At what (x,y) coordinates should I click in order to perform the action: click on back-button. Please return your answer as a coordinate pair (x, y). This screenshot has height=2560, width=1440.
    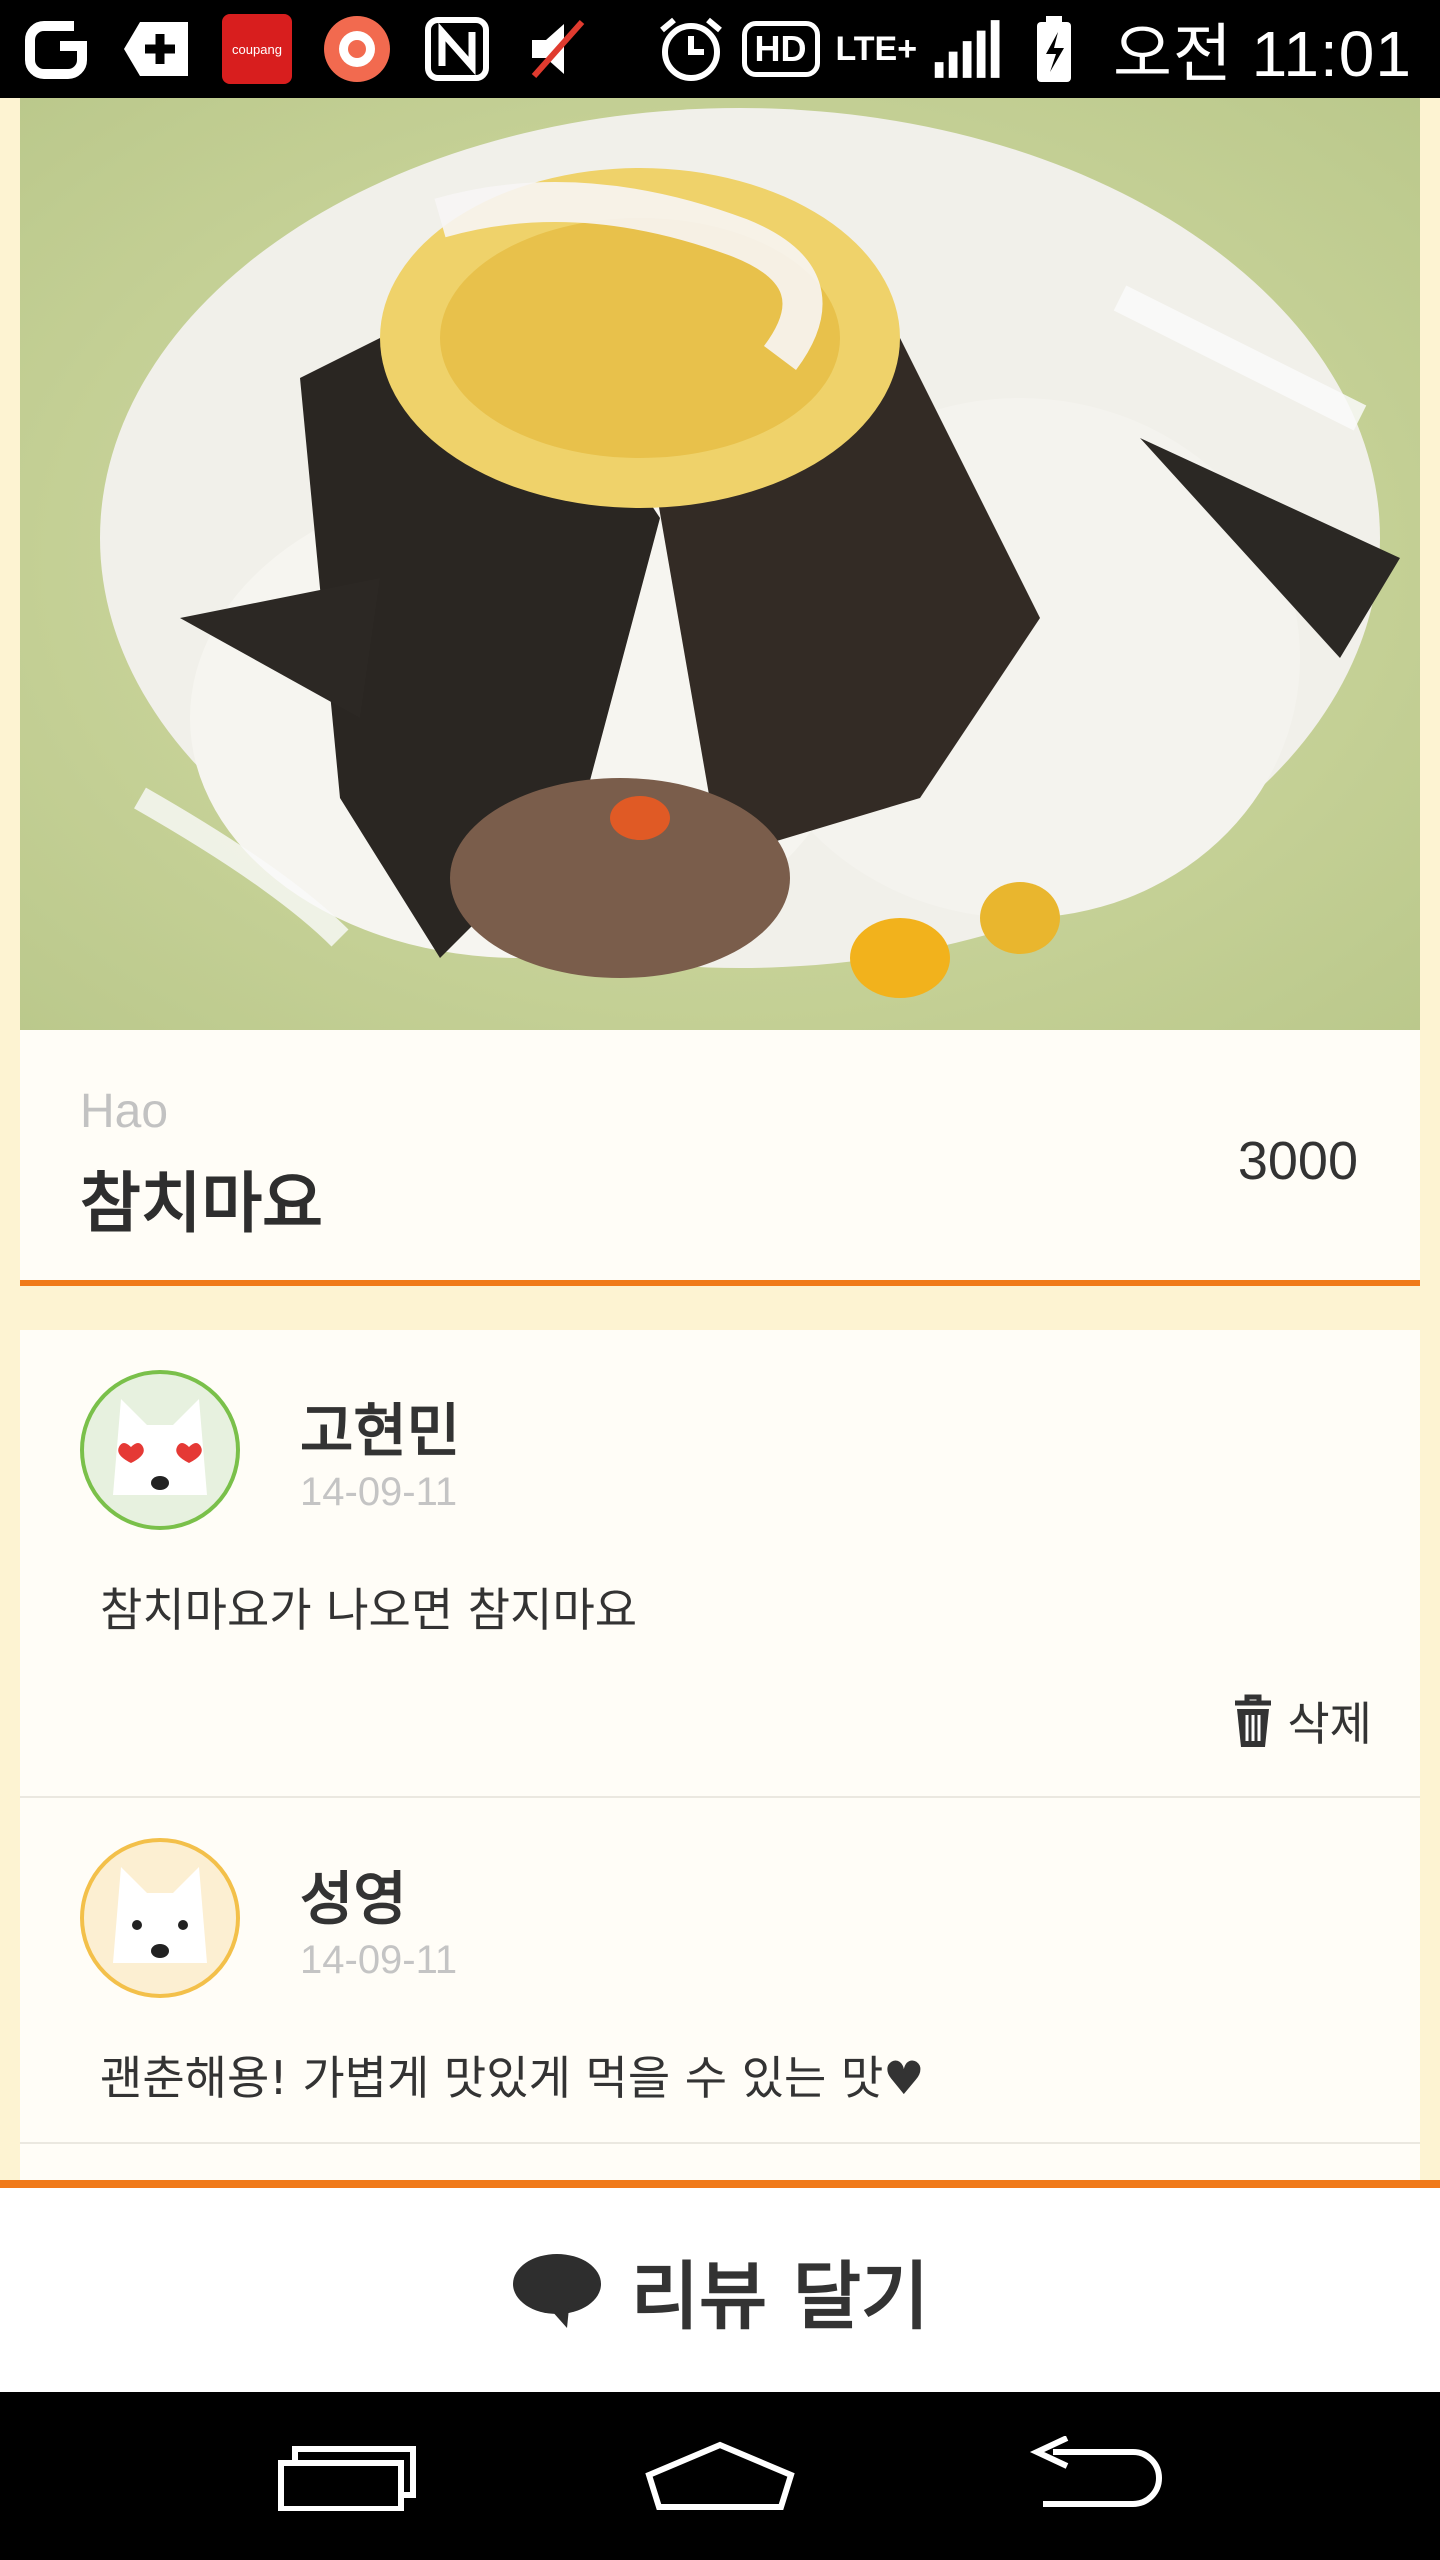
    Looking at the image, I should click on (1093, 2476).